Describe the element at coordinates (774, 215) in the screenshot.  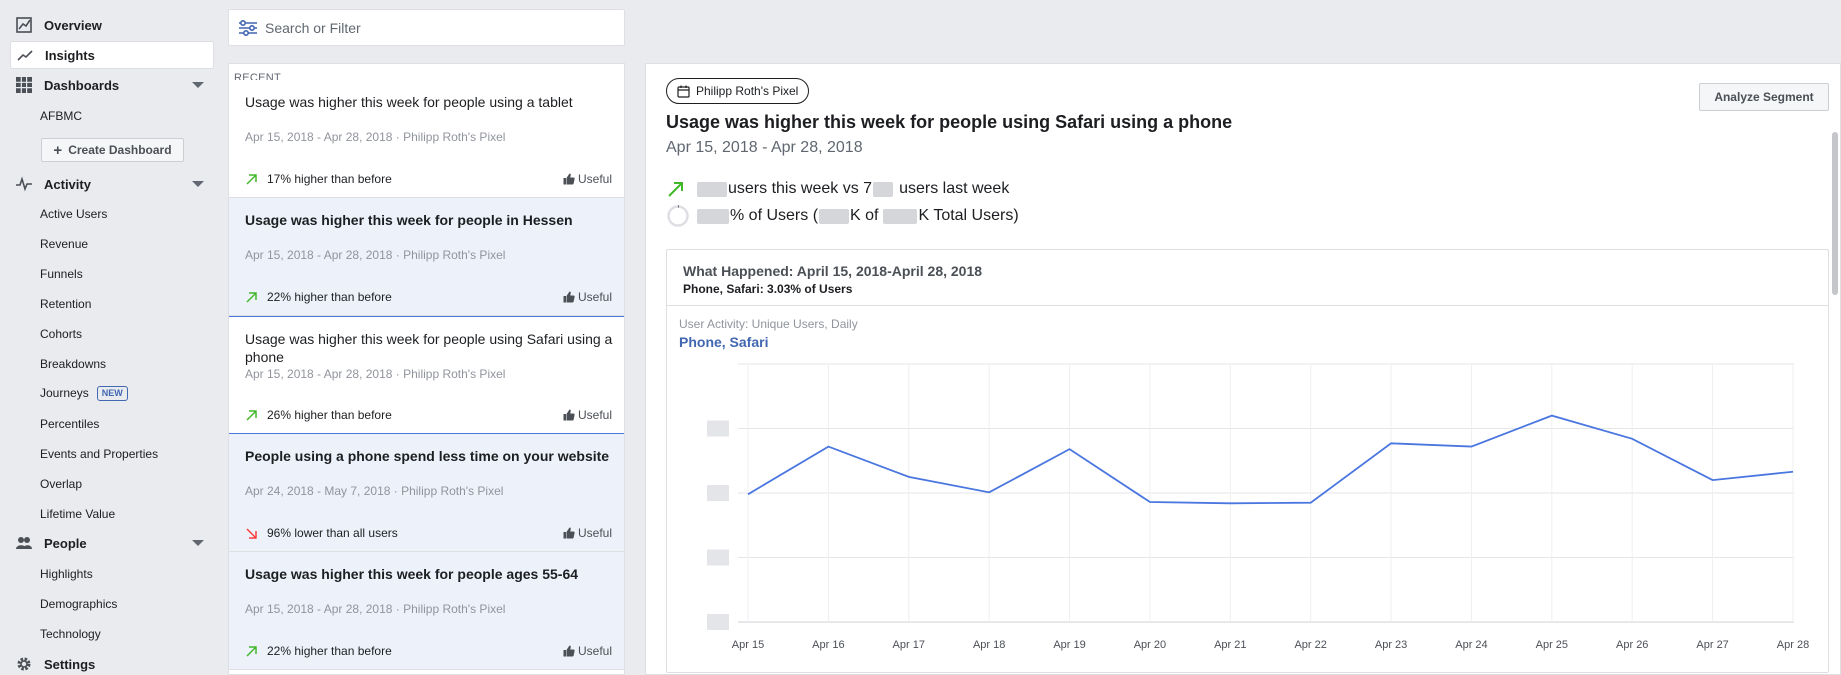
I see `share-text-a: % of Users (` at that location.